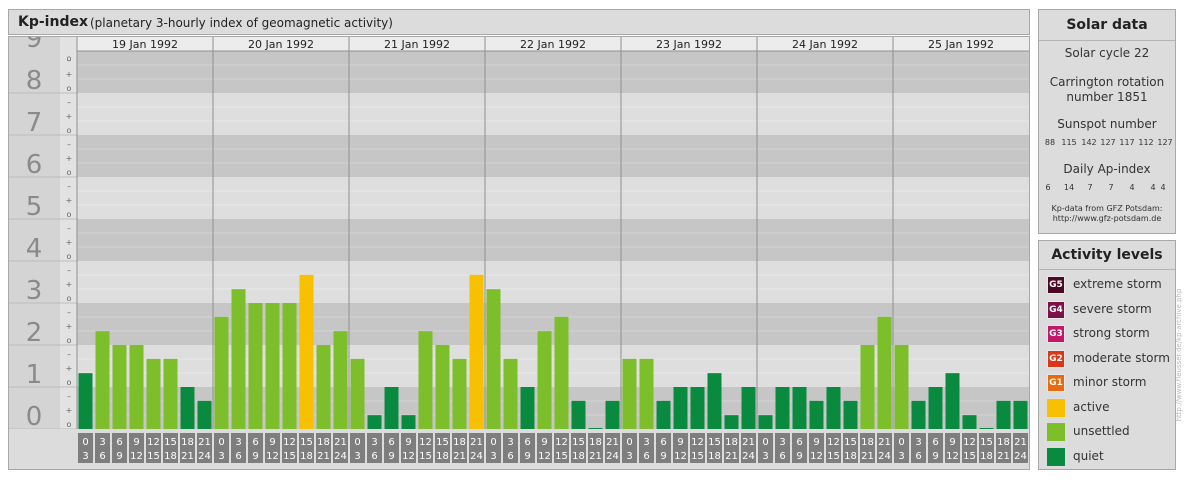 The height and width of the screenshot is (480, 1184). I want to click on day-label: 25 Jan 1992, so click(961, 44).